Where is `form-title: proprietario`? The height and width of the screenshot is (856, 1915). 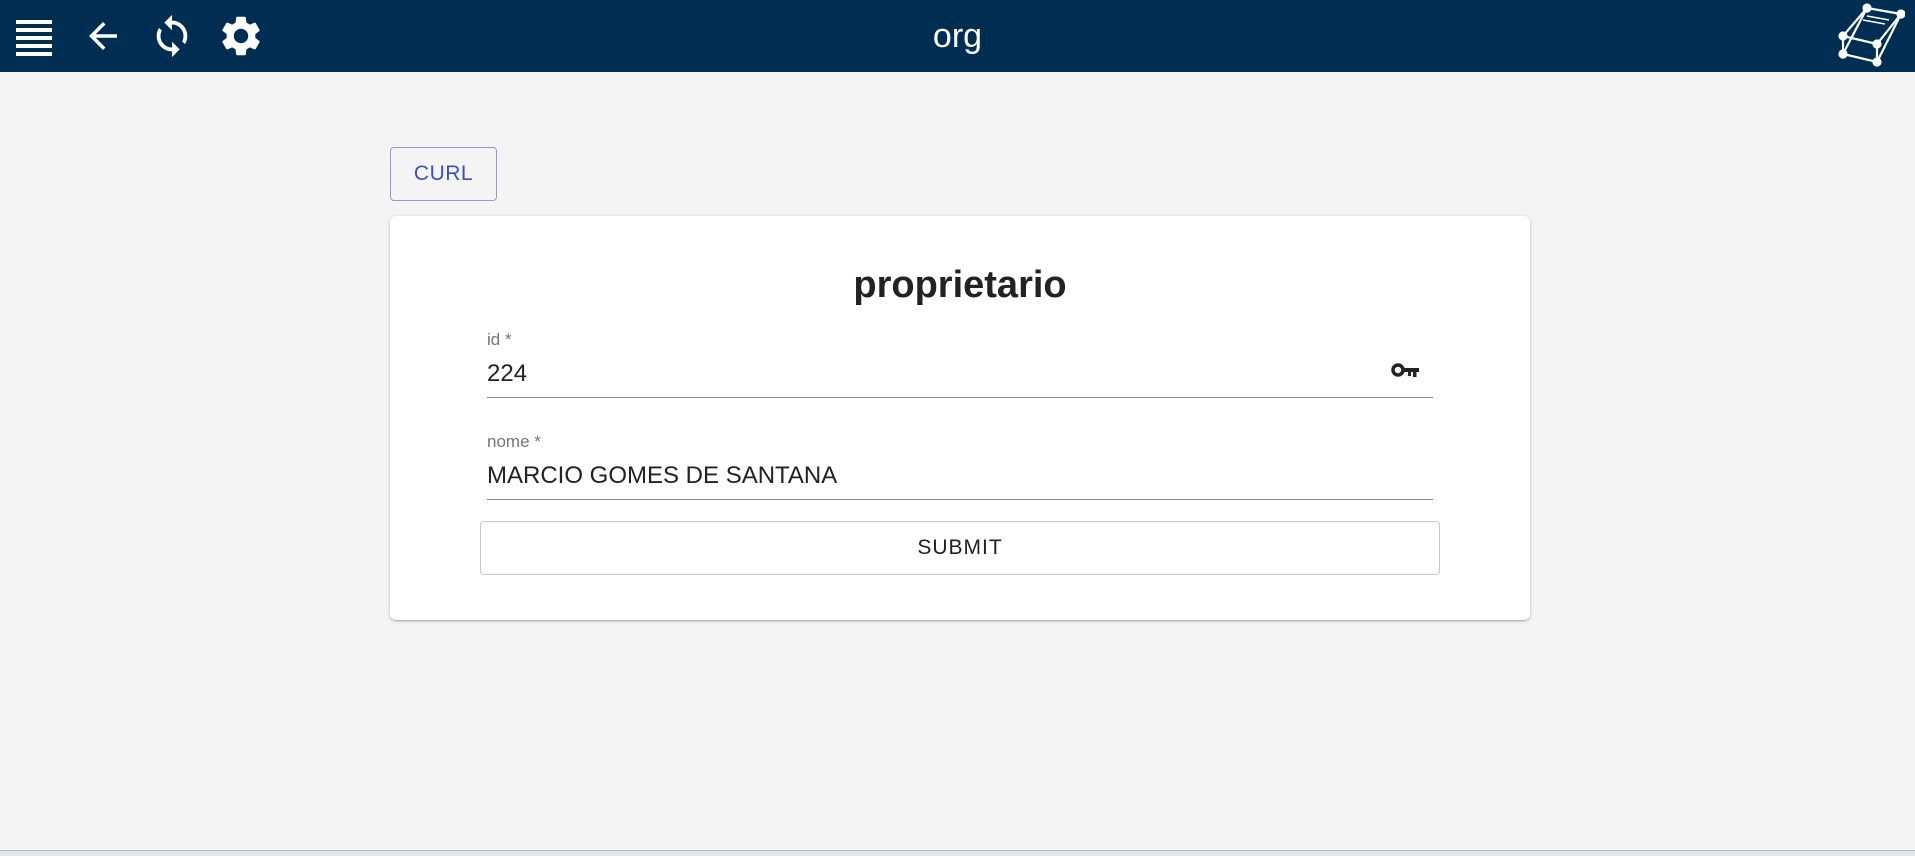 form-title: proprietario is located at coordinates (960, 285).